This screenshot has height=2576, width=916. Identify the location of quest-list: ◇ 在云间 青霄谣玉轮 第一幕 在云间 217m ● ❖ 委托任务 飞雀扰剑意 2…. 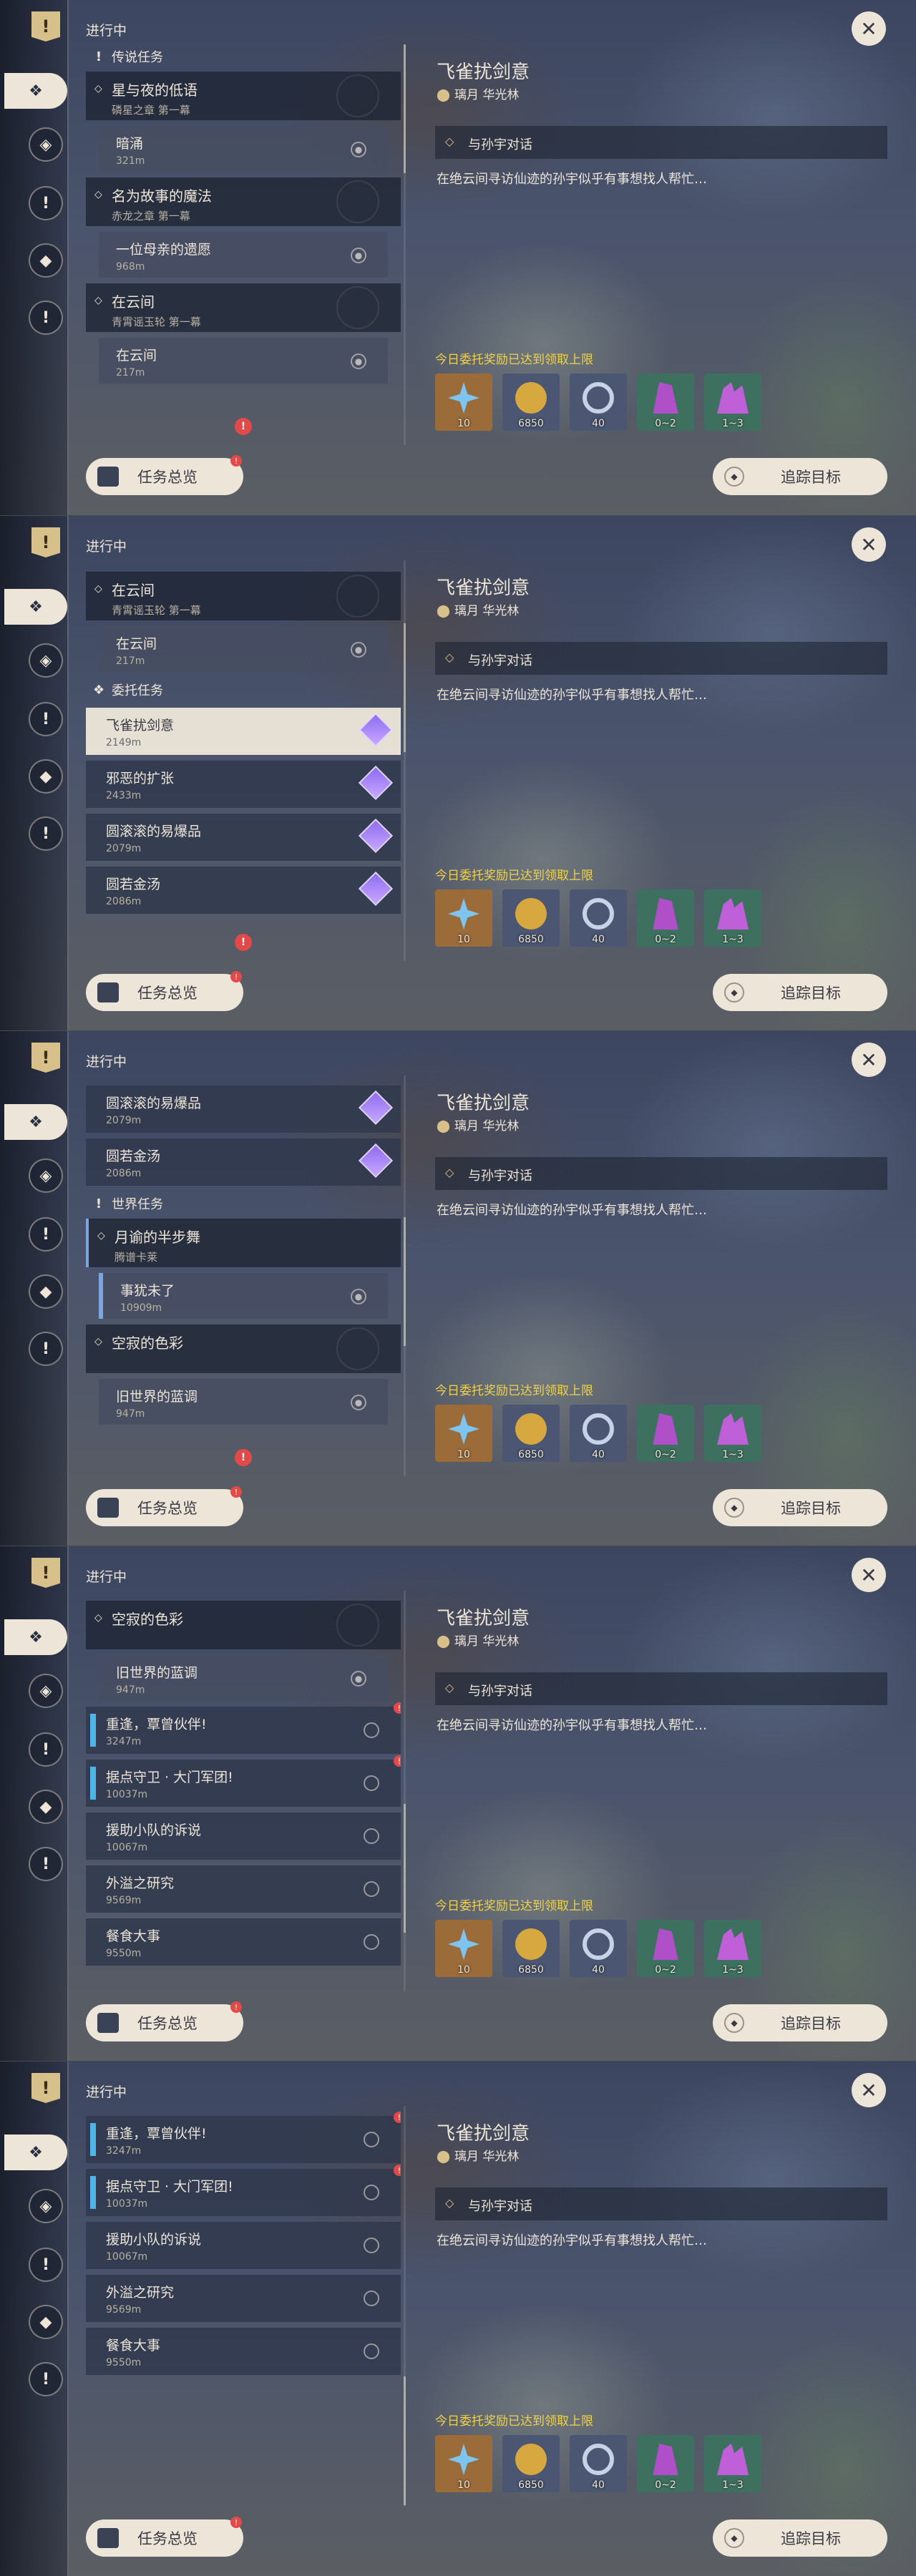
(243, 760).